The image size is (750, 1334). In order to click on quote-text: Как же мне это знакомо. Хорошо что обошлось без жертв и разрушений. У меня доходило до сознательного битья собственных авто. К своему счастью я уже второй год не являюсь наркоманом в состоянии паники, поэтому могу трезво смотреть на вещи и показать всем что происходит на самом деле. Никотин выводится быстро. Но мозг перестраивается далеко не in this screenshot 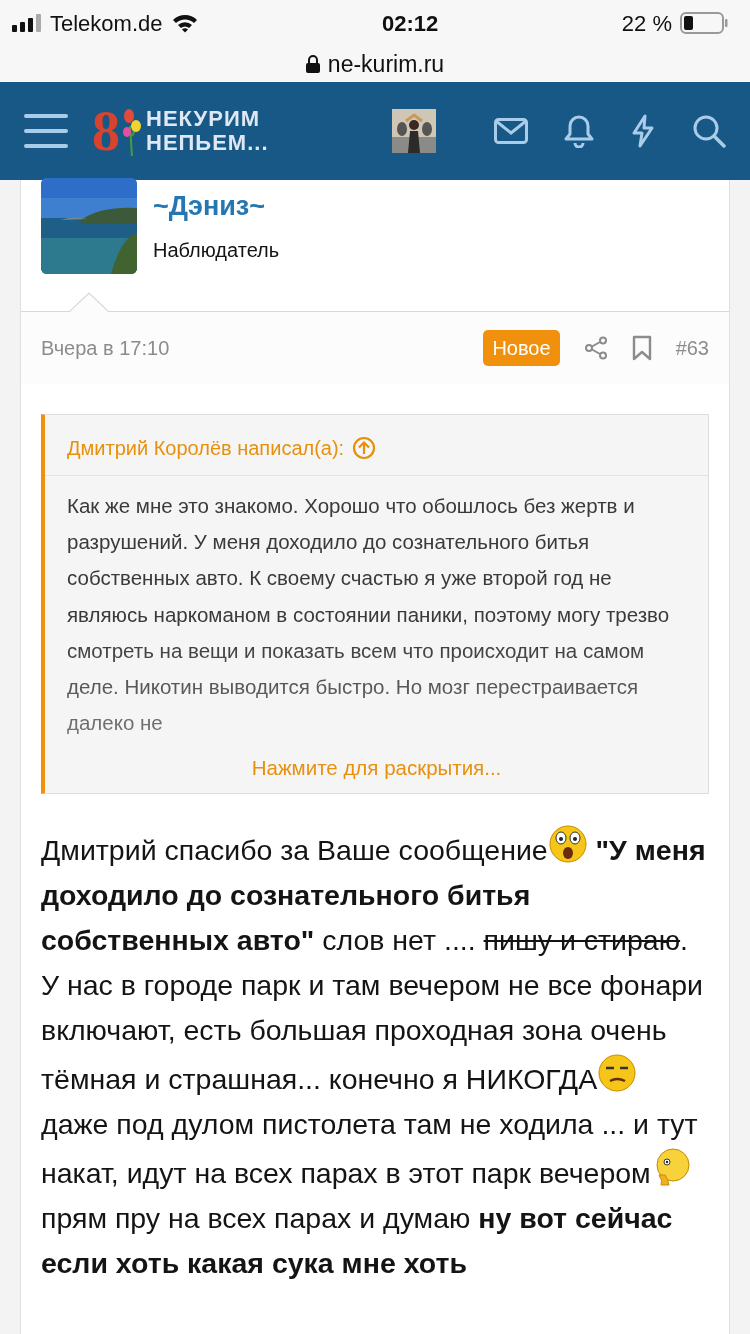, I will do `click(369, 615)`.